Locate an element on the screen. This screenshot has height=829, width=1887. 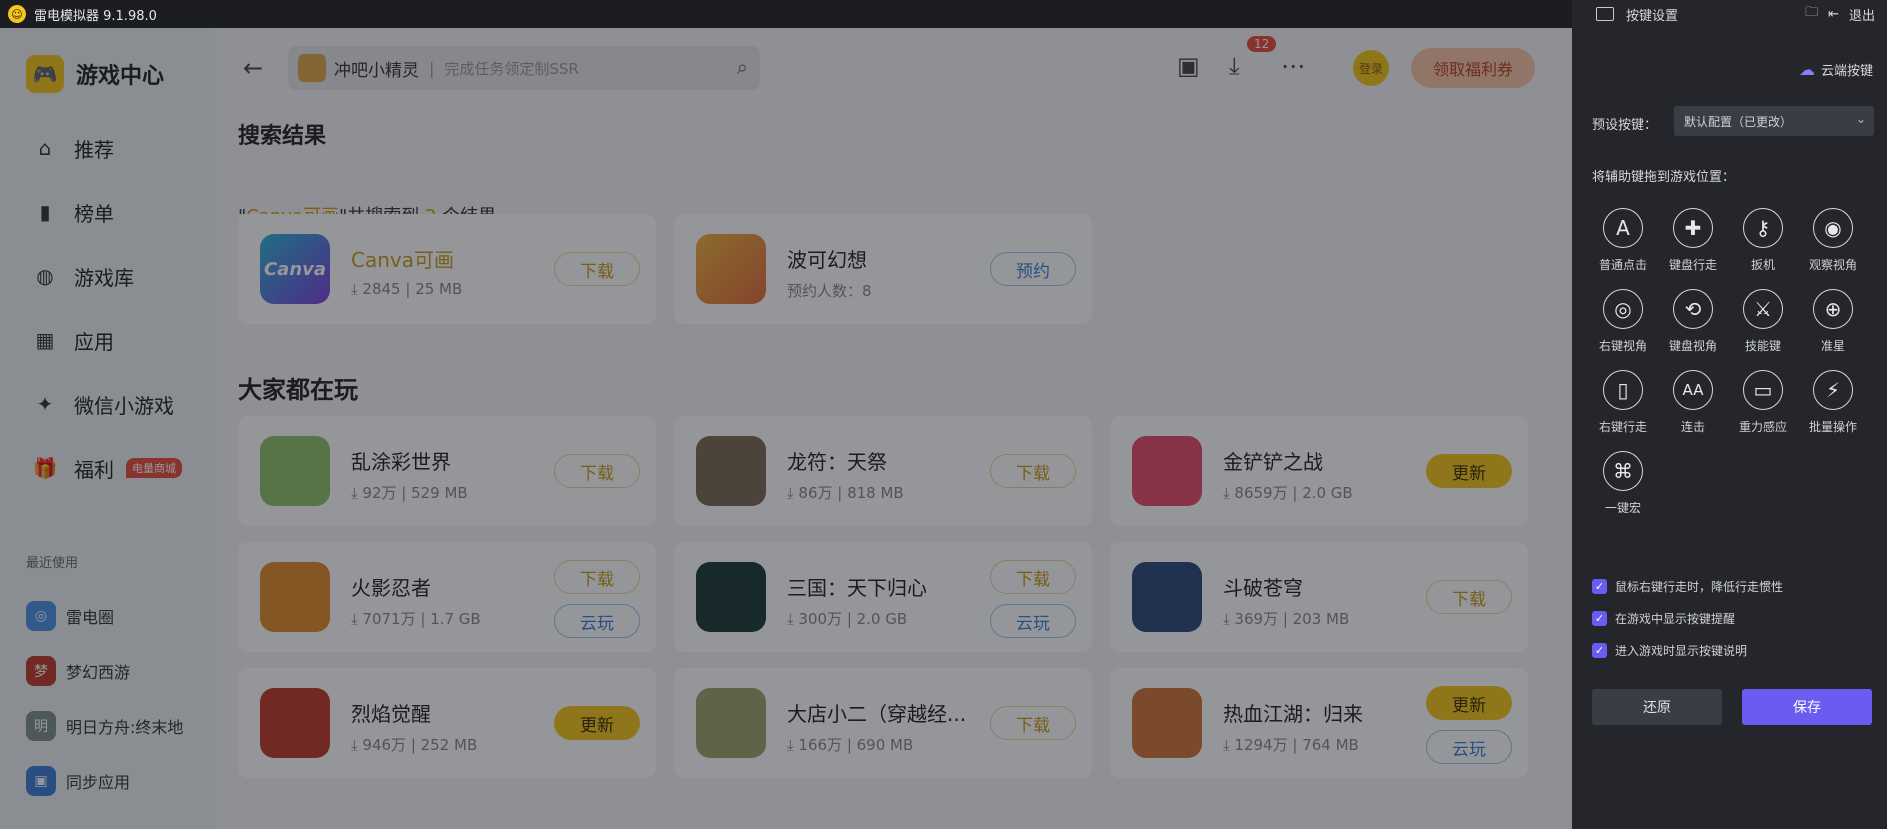
download-count: 86万 is located at coordinates (815, 493).